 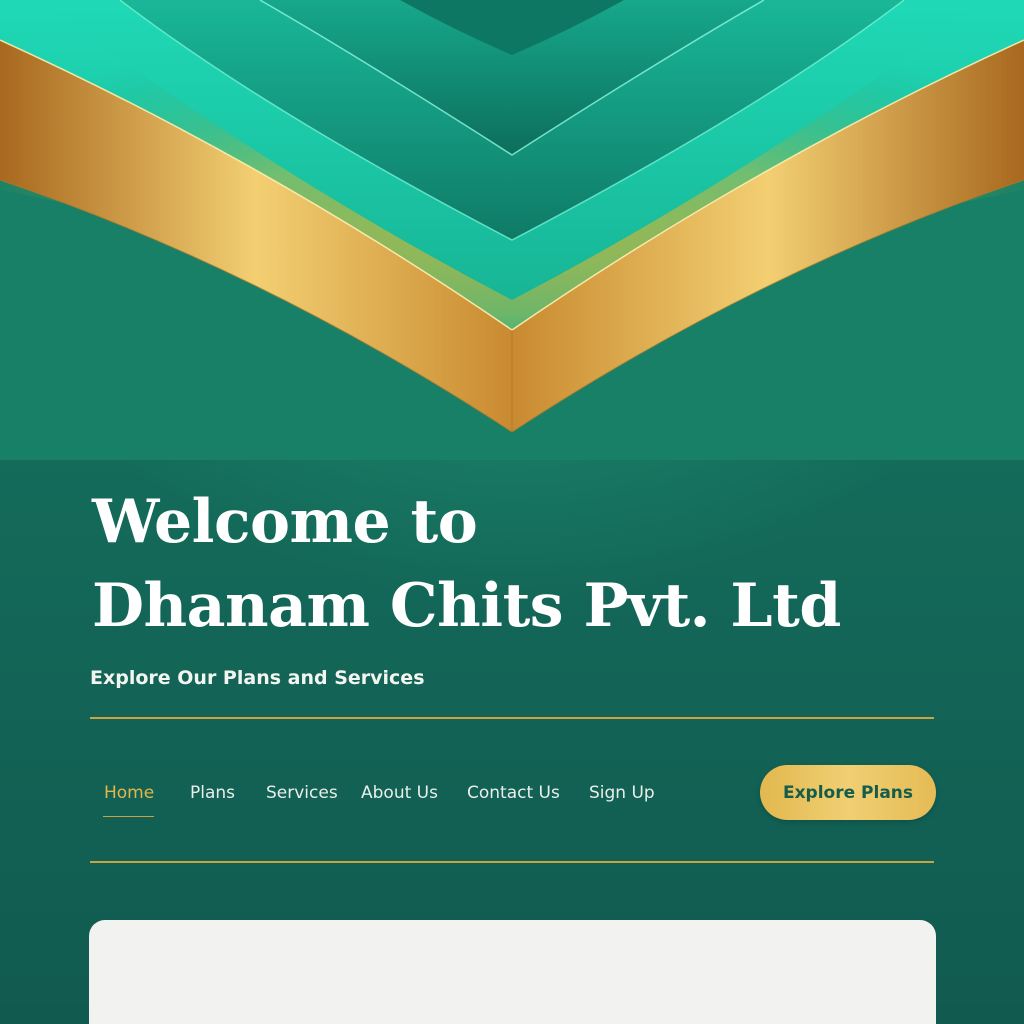 What do you see at coordinates (302, 793) in the screenshot?
I see `nav-item-services: Services` at bounding box center [302, 793].